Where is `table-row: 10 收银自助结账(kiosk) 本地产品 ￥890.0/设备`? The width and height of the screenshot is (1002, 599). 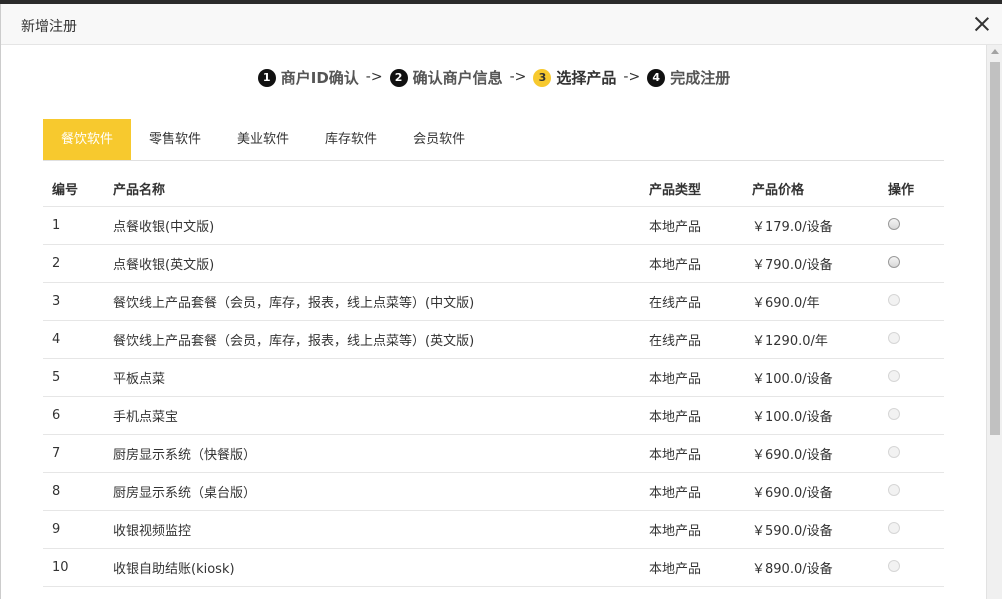
table-row: 10 收银自助结账(kiosk) 本地产品 ￥890.0/设备 is located at coordinates (493, 568).